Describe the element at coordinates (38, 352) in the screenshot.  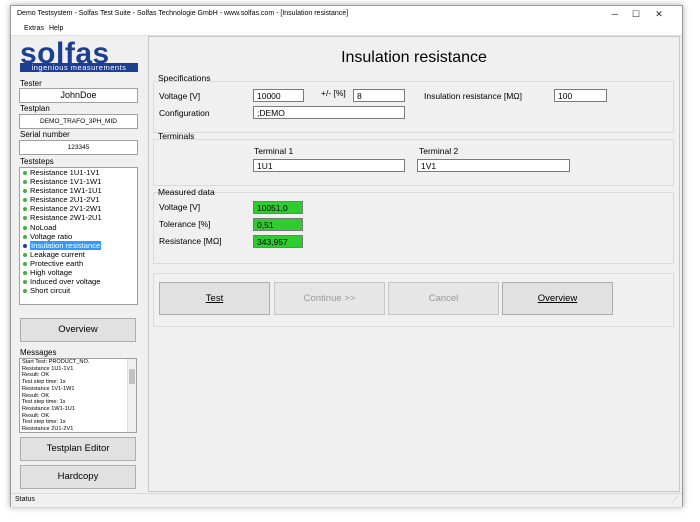
I see `messages-label: Messages` at that location.